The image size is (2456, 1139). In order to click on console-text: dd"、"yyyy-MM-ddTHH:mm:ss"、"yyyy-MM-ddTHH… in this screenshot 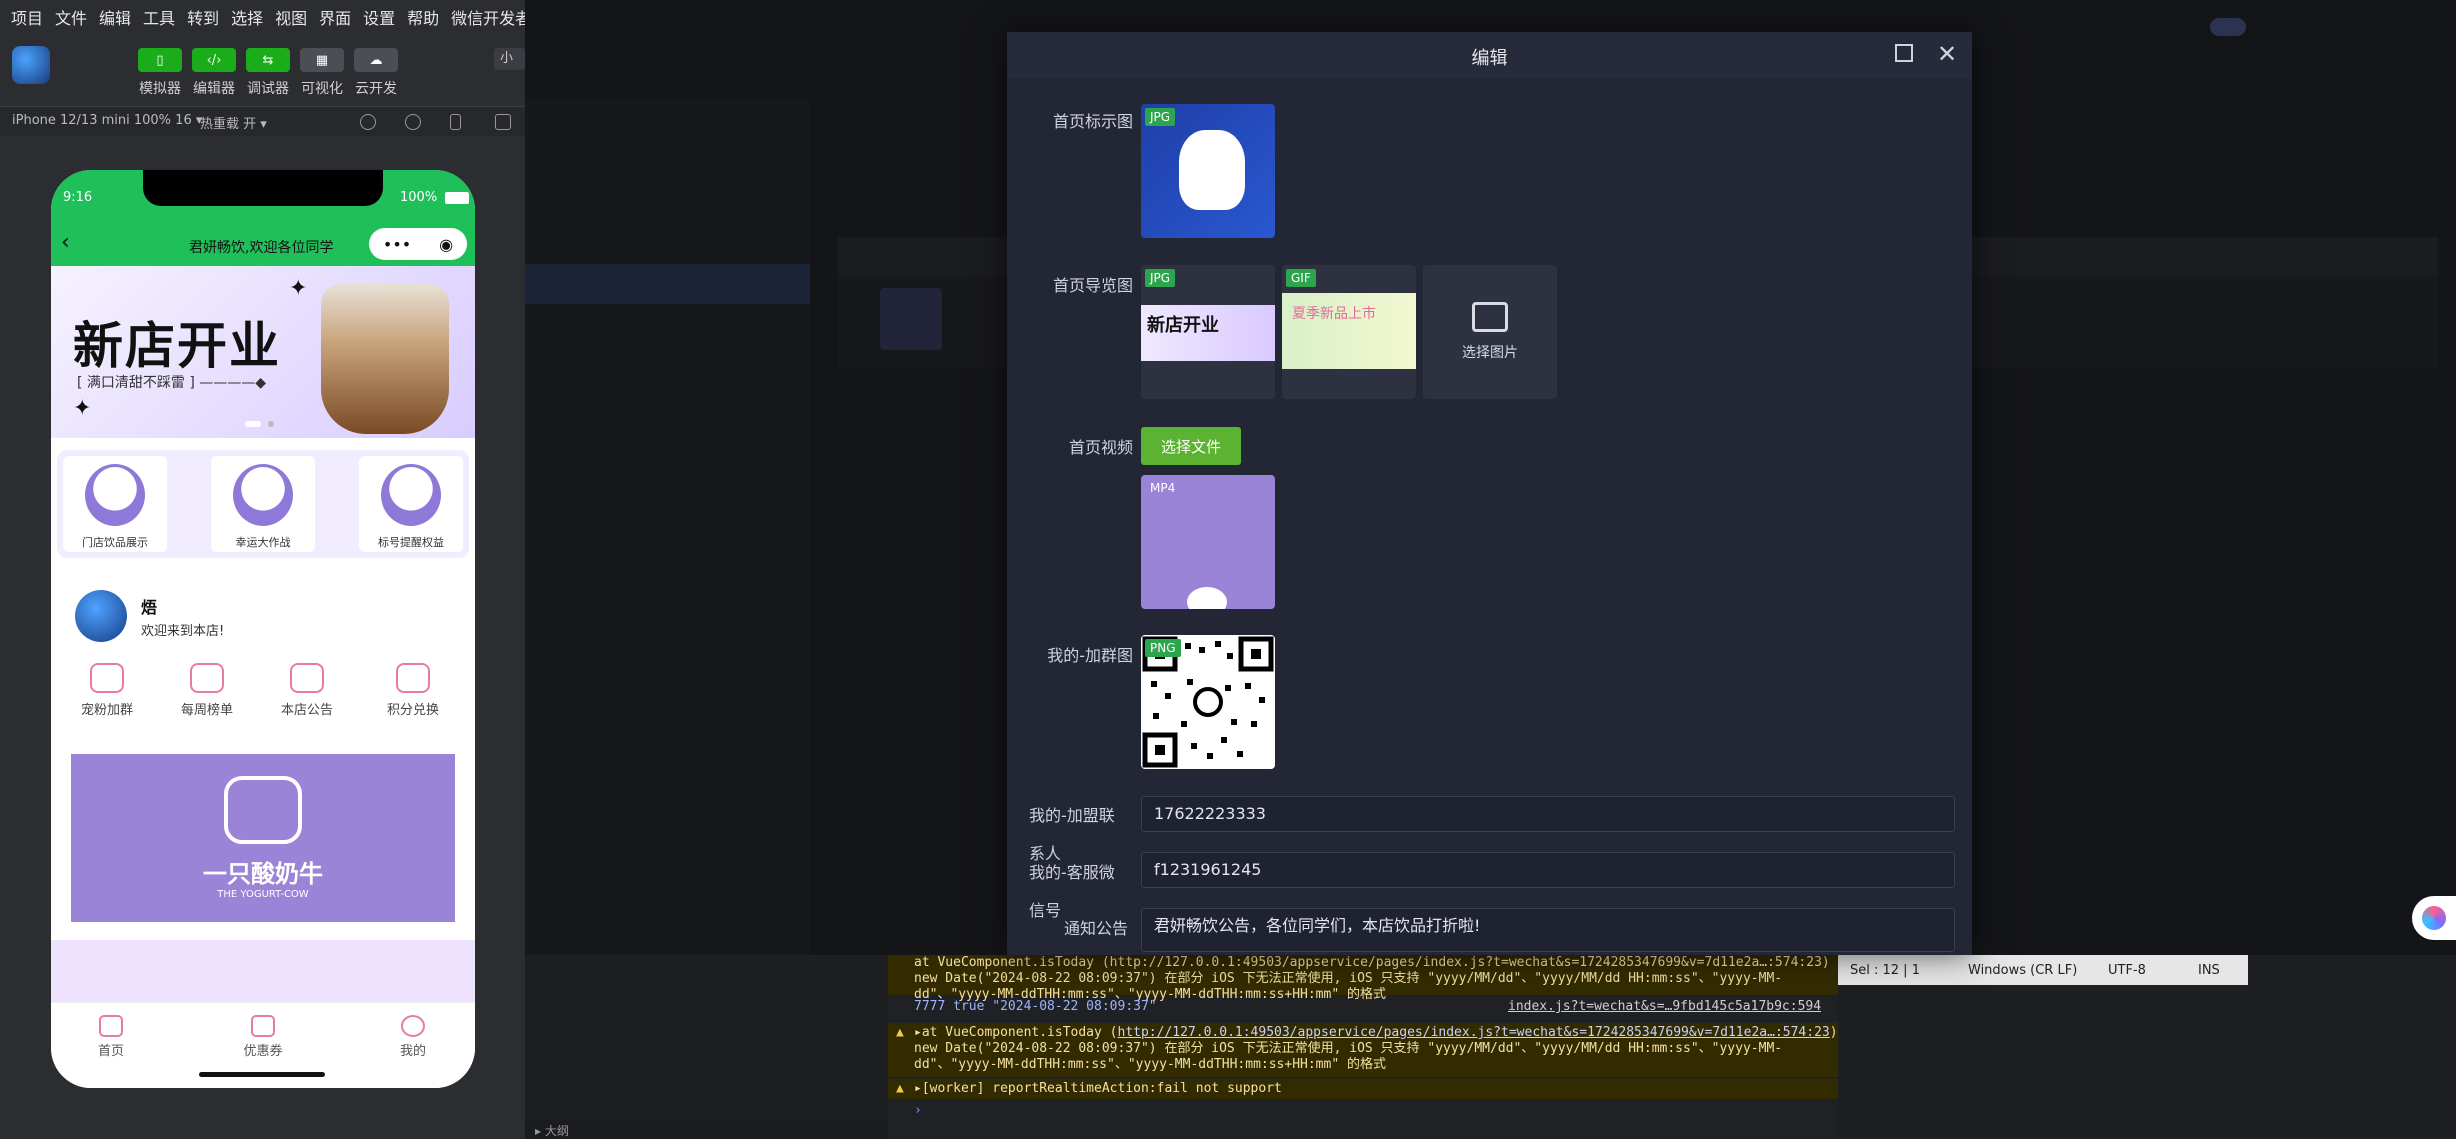, I will do `click(1150, 1064)`.